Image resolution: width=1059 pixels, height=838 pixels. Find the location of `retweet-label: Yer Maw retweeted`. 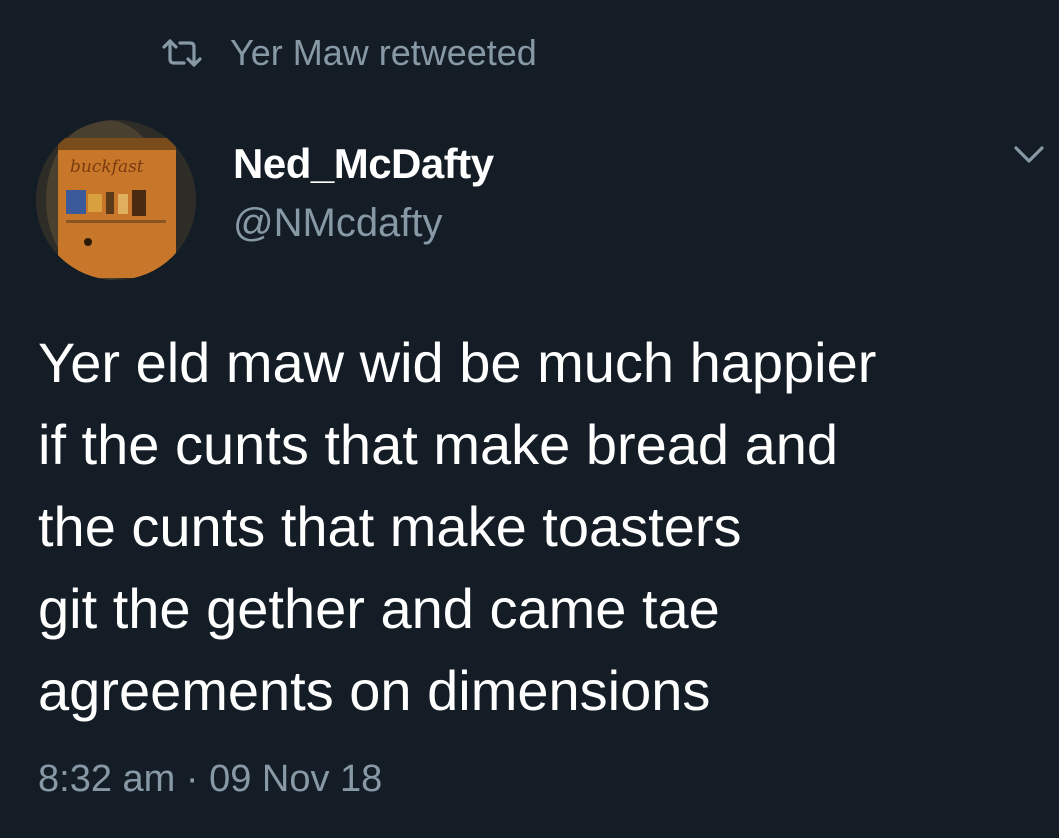

retweet-label: Yer Maw retweeted is located at coordinates (383, 52).